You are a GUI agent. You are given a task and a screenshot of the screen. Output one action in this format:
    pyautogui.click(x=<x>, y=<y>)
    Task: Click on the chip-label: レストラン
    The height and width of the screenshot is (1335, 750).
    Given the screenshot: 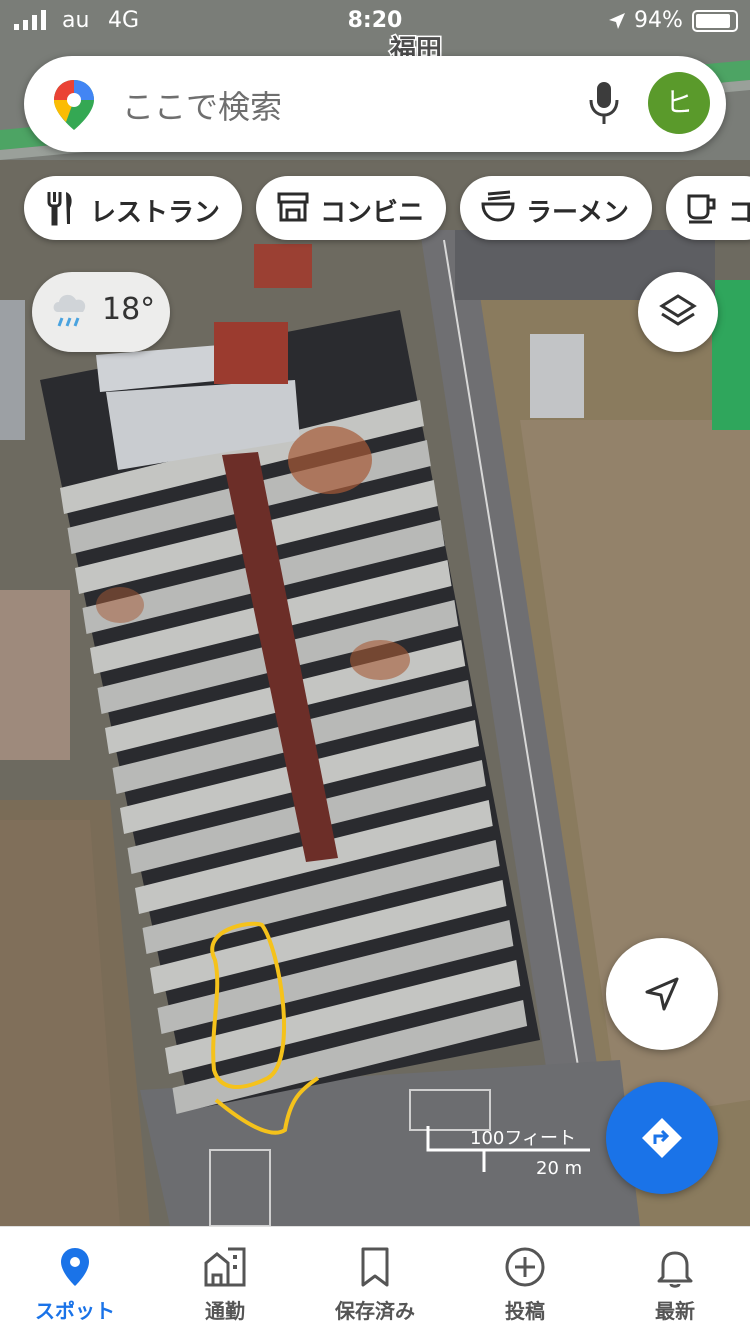 What is the action you would take?
    pyautogui.click(x=155, y=213)
    